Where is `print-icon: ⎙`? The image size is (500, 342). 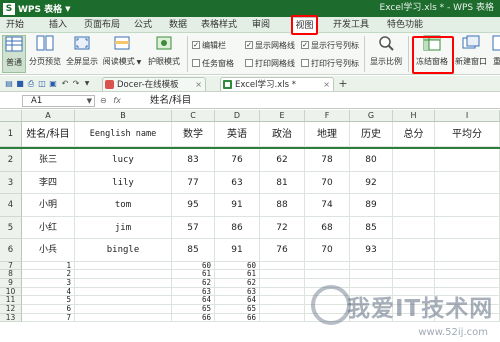 print-icon: ⎙ is located at coordinates (31, 84).